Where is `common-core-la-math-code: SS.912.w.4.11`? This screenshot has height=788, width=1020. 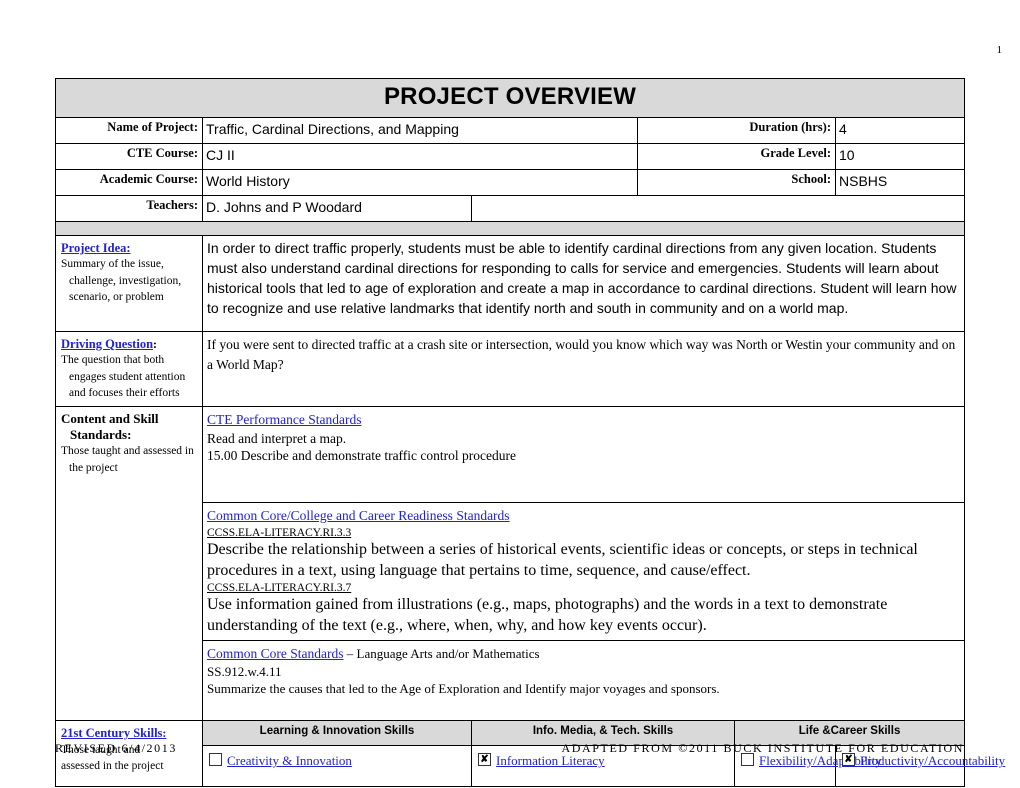 common-core-la-math-code: SS.912.w.4.11 is located at coordinates (244, 672).